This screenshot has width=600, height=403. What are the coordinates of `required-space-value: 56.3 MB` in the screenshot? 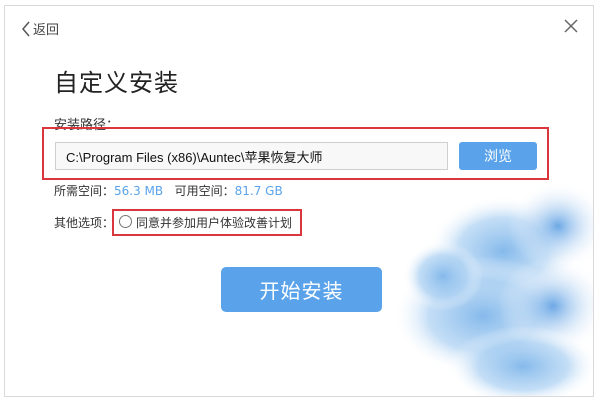 It's located at (139, 191).